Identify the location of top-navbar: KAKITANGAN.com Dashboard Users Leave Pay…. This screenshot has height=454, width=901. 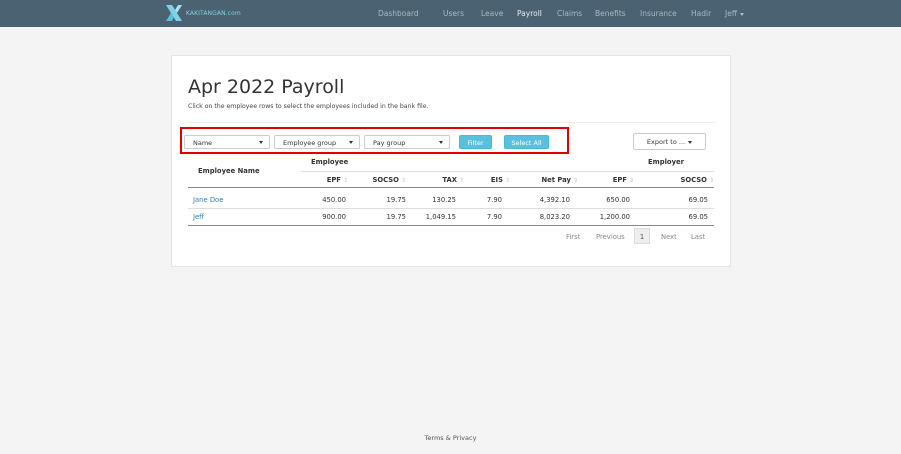
(450, 13).